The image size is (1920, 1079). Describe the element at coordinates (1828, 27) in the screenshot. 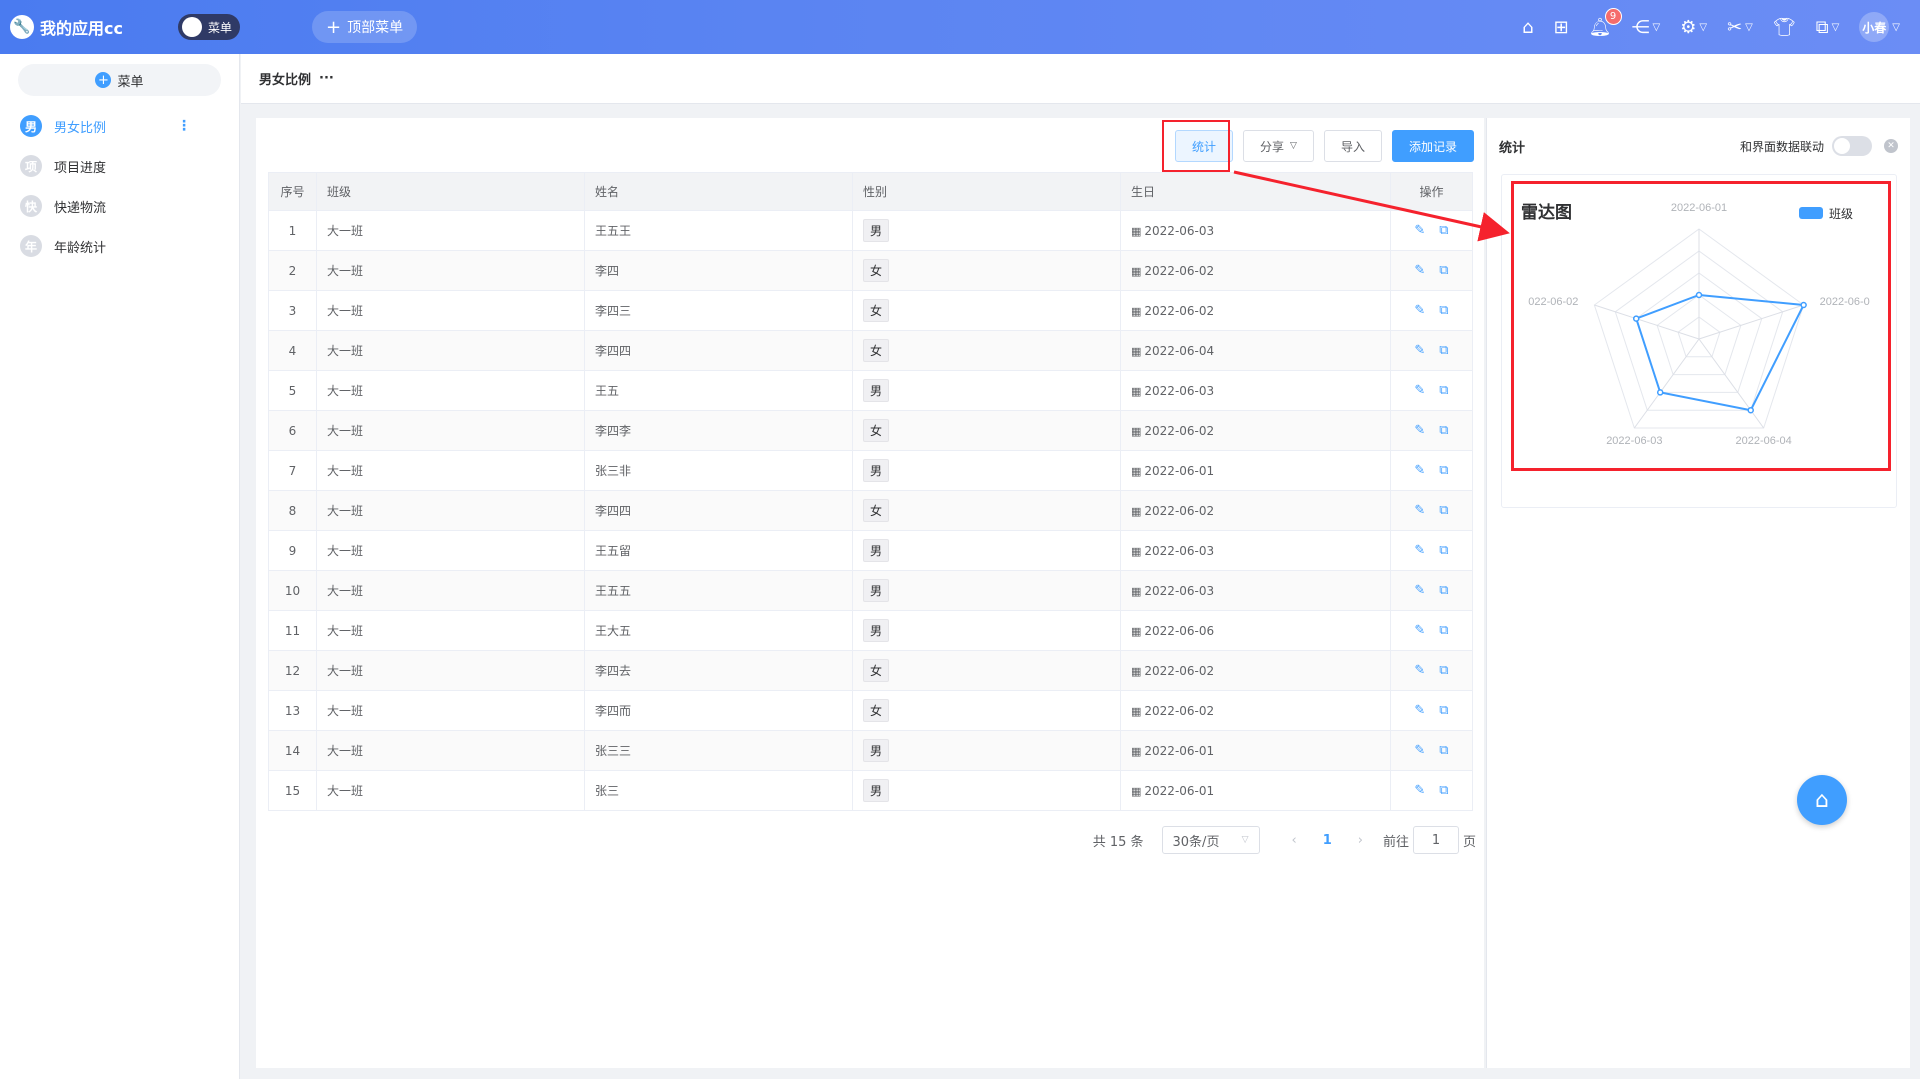

I see `plugin-icon: ⧉ ▽` at that location.